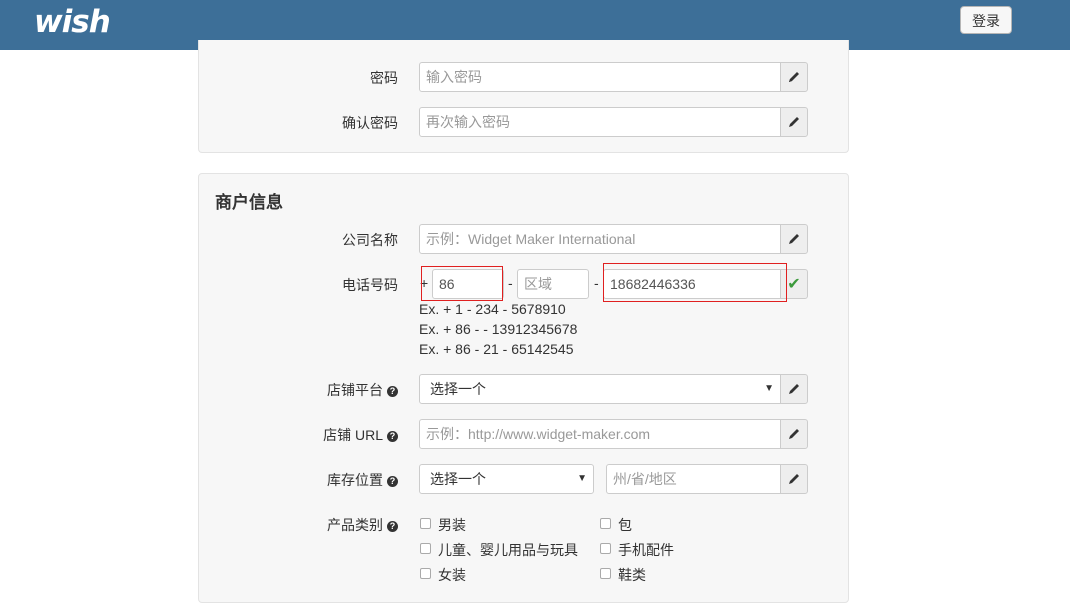 Image resolution: width=1070 pixels, height=603 pixels. I want to click on platform-edit-button, so click(794, 389).